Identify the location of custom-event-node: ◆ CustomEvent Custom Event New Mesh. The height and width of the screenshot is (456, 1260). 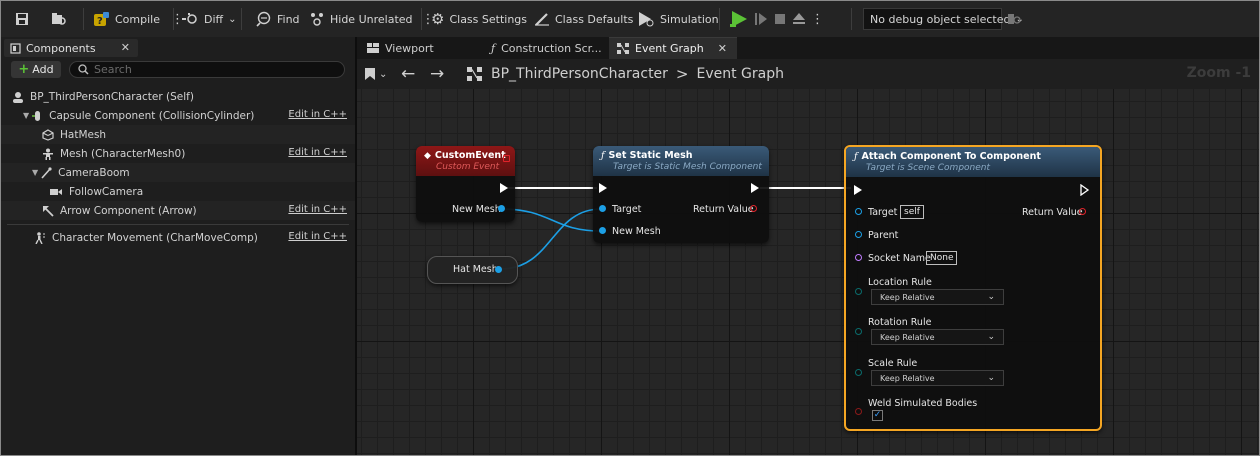
(465, 184).